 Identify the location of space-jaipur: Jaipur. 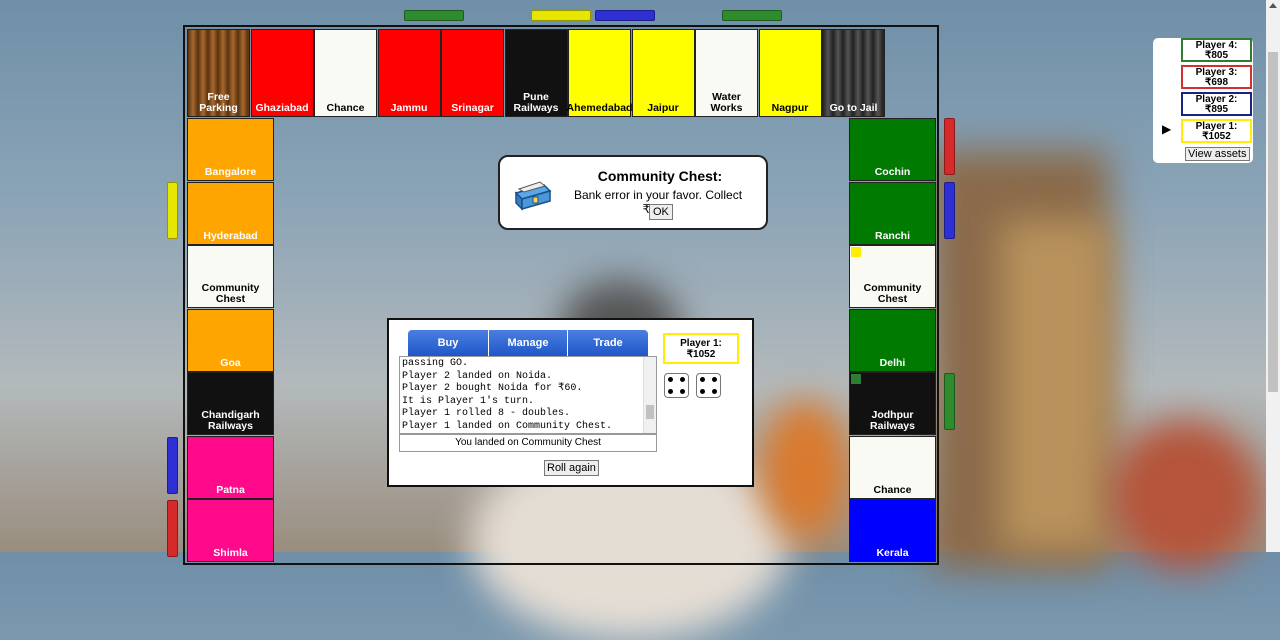
(663, 73).